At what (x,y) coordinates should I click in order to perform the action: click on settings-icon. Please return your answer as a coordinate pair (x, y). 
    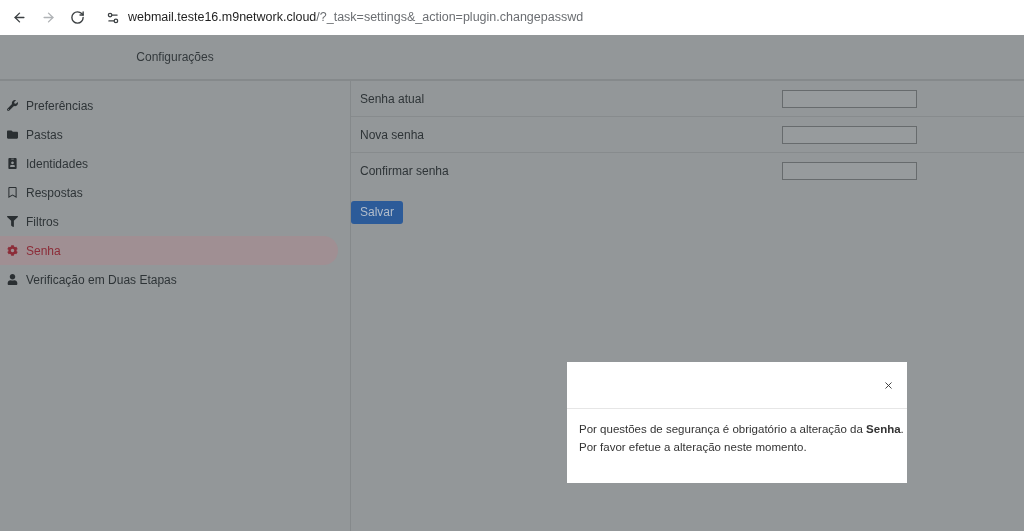
    Looking at the image, I should click on (12, 250).